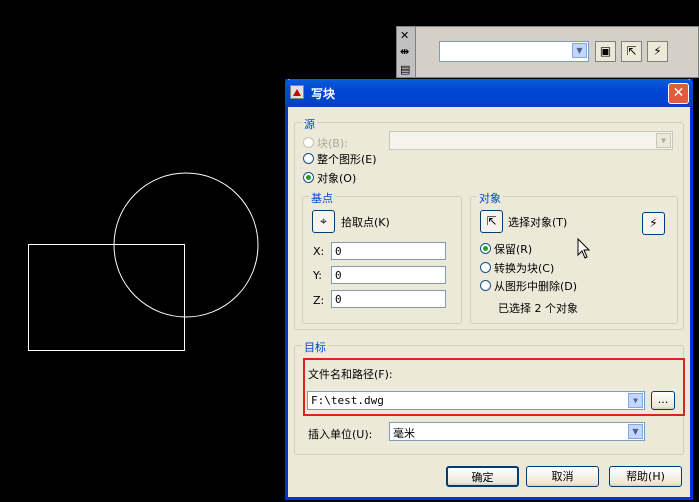 The height and width of the screenshot is (502, 699). I want to click on z-label: Z:, so click(319, 300).